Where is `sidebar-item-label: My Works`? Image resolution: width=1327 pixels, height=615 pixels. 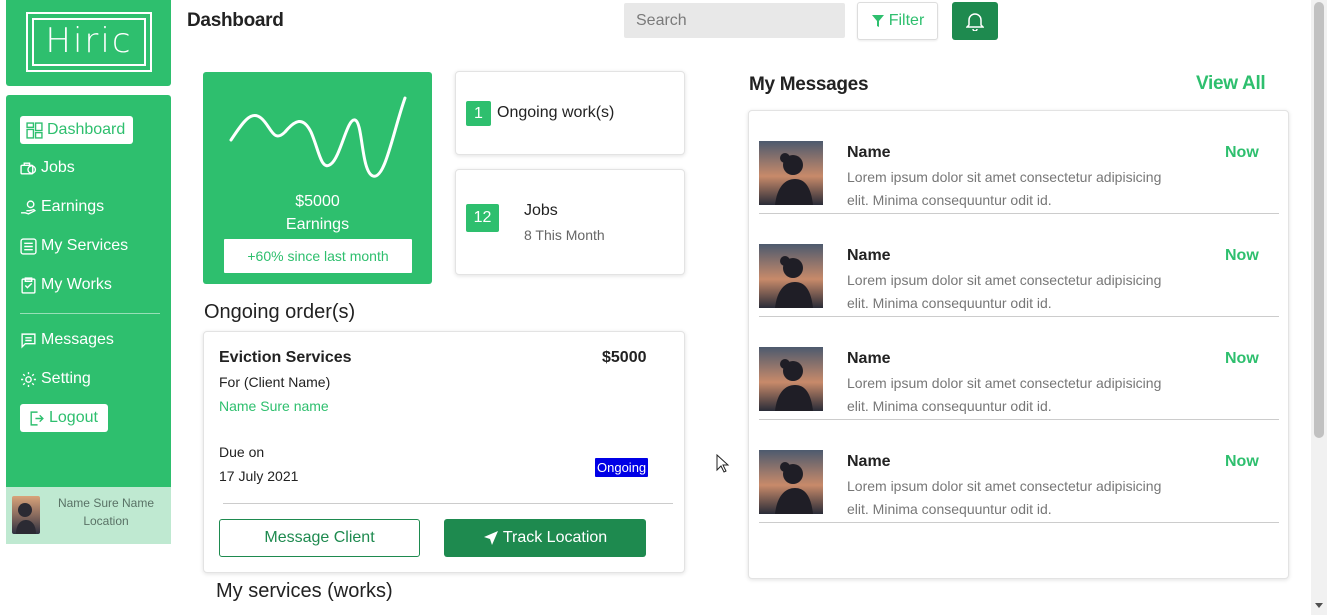 sidebar-item-label: My Works is located at coordinates (76, 284).